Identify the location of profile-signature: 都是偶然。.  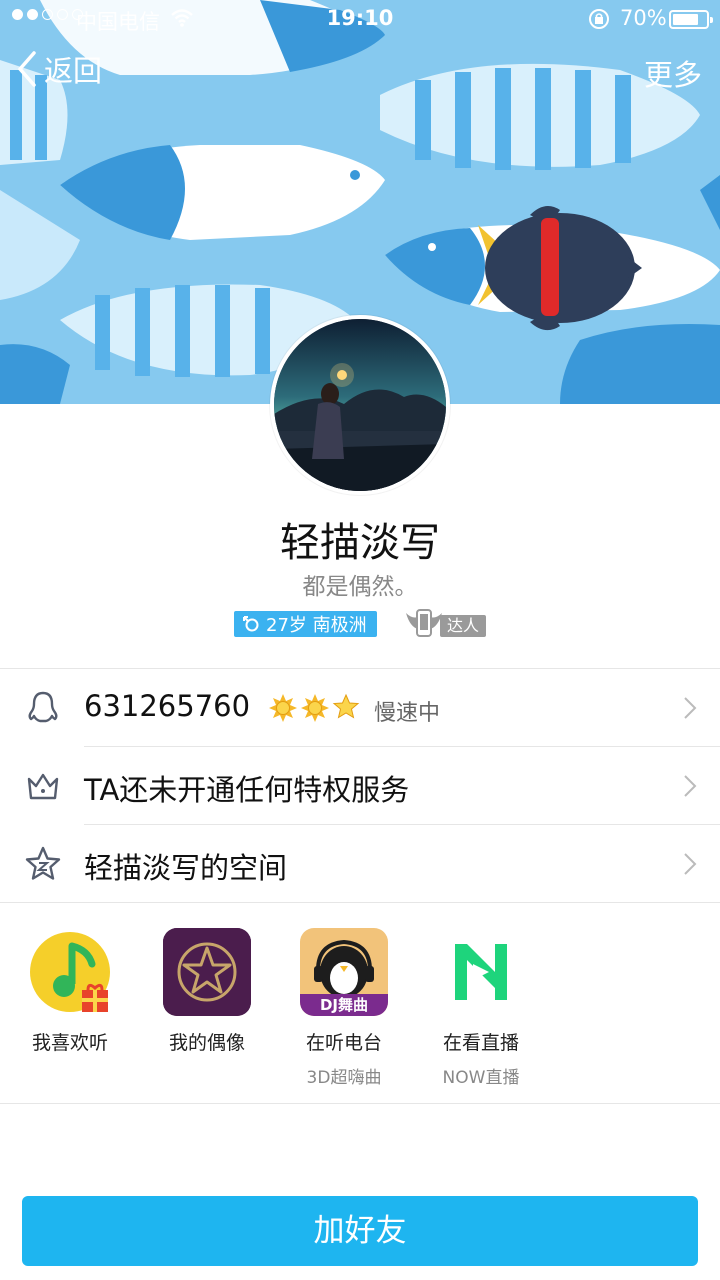
(360, 587).